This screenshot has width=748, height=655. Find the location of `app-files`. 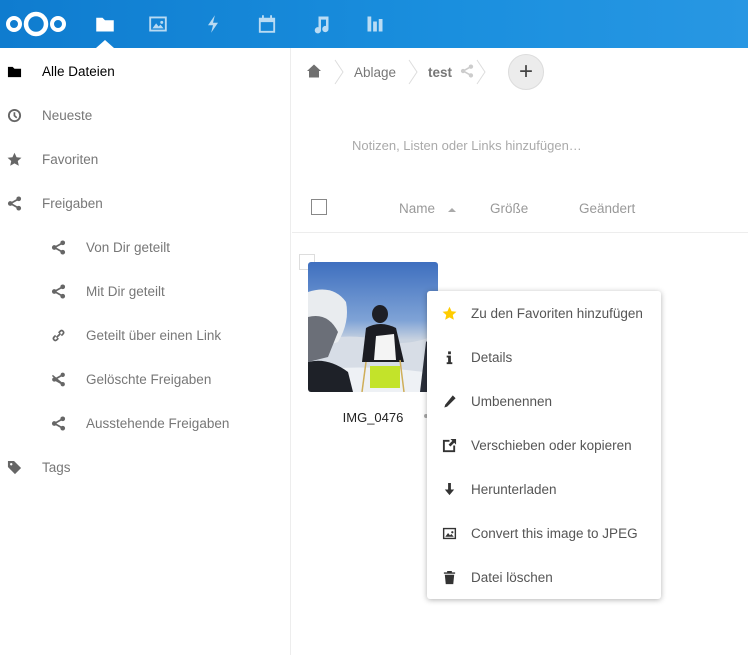

app-files is located at coordinates (105, 24).